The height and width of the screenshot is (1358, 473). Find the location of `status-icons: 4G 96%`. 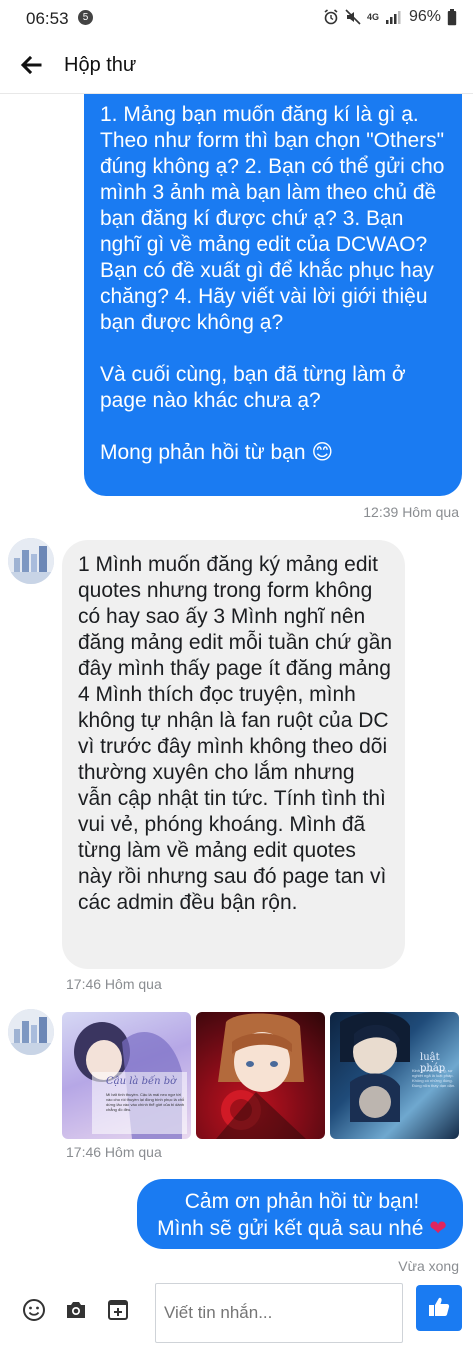

status-icons: 4G 96% is located at coordinates (390, 17).